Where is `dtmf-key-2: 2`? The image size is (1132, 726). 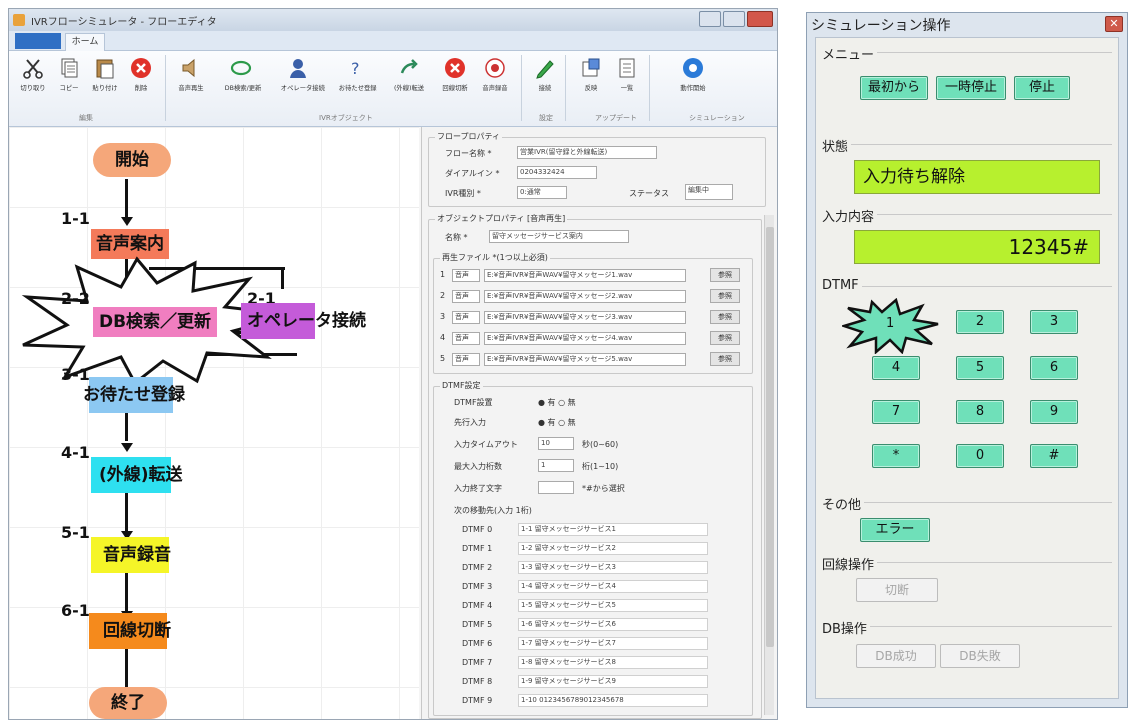
dtmf-key-2: 2 is located at coordinates (980, 322).